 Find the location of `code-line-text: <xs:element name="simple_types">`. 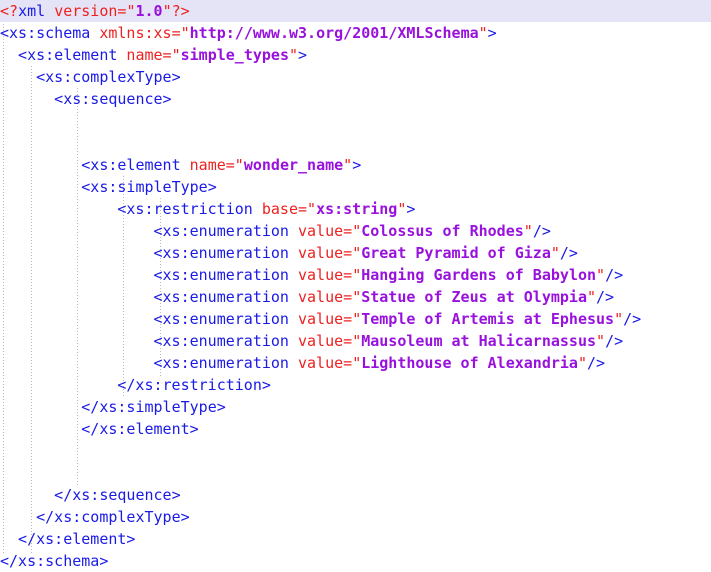

code-line-text: <xs:element name="simple_types"> is located at coordinates (153, 55).